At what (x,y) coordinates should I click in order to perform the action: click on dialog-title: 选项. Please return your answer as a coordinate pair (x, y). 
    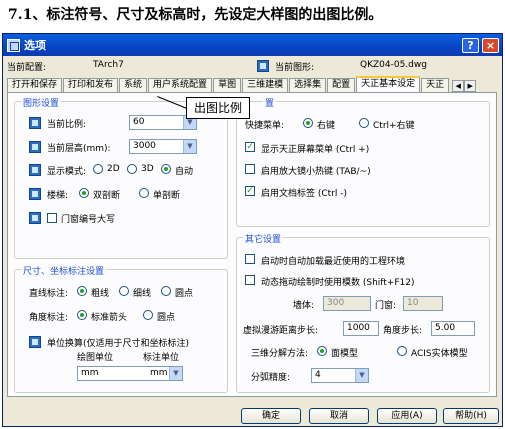
    Looking at the image, I should click on (35, 45).